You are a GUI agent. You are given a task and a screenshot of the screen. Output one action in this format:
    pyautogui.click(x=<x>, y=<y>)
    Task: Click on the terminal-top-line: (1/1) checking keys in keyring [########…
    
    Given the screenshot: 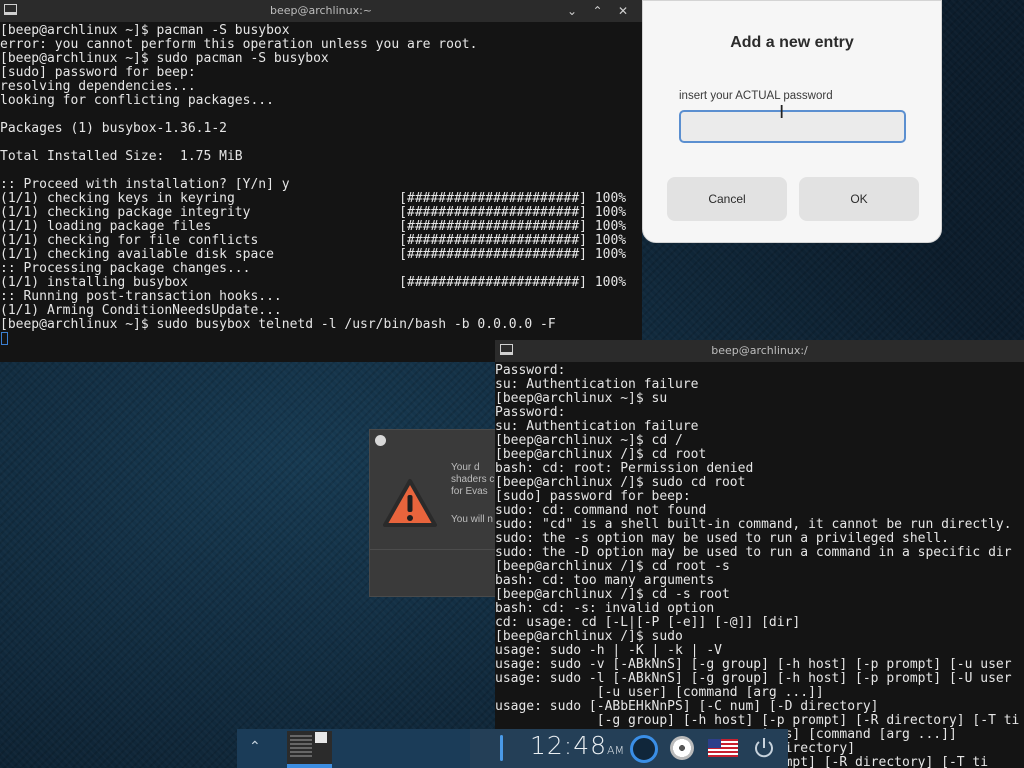 What is the action you would take?
    pyautogui.click(x=313, y=198)
    